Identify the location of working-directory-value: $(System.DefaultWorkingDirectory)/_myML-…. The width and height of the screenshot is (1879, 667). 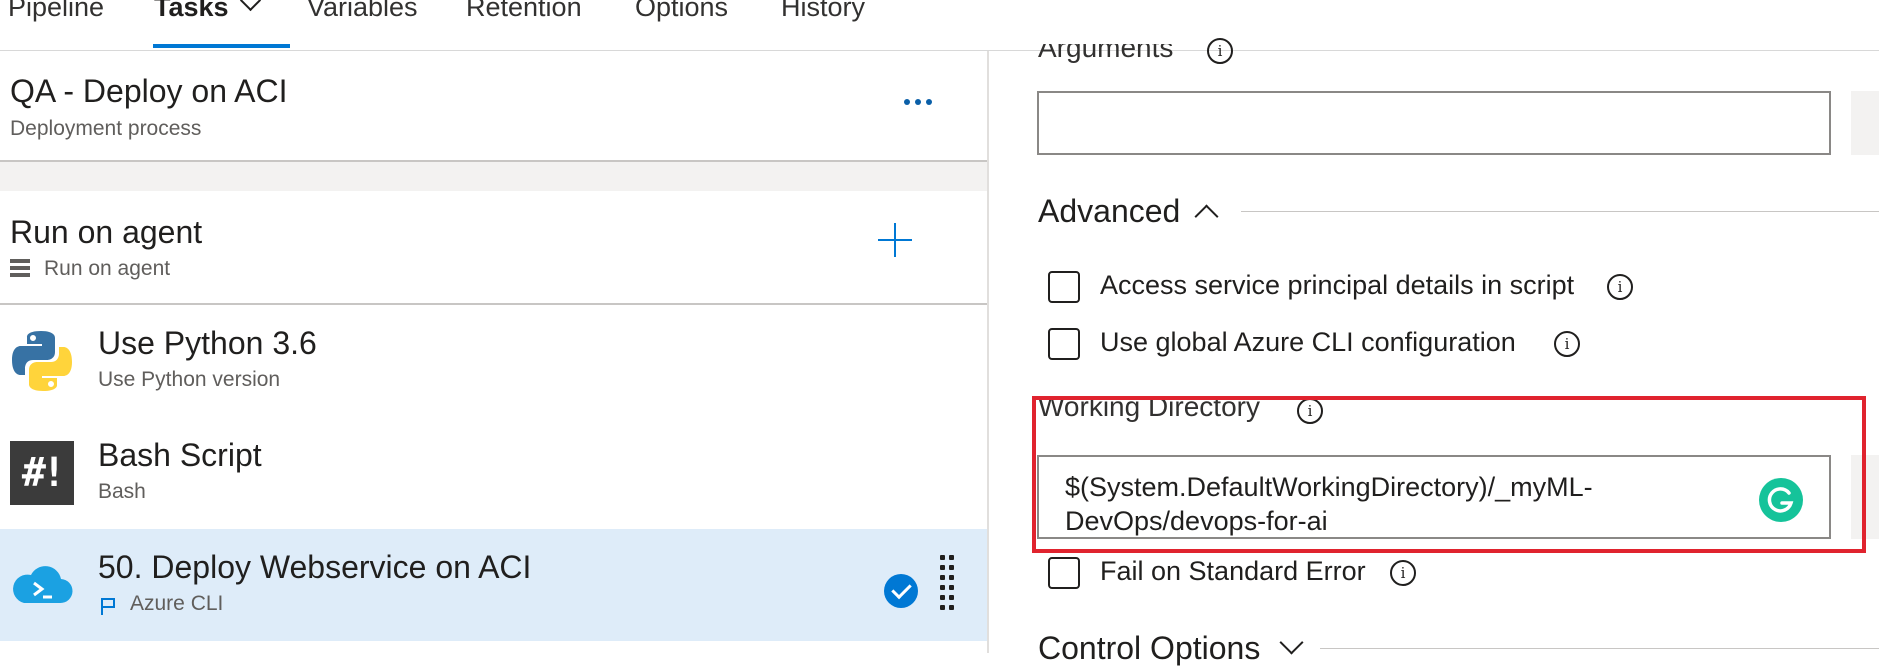
(1329, 504).